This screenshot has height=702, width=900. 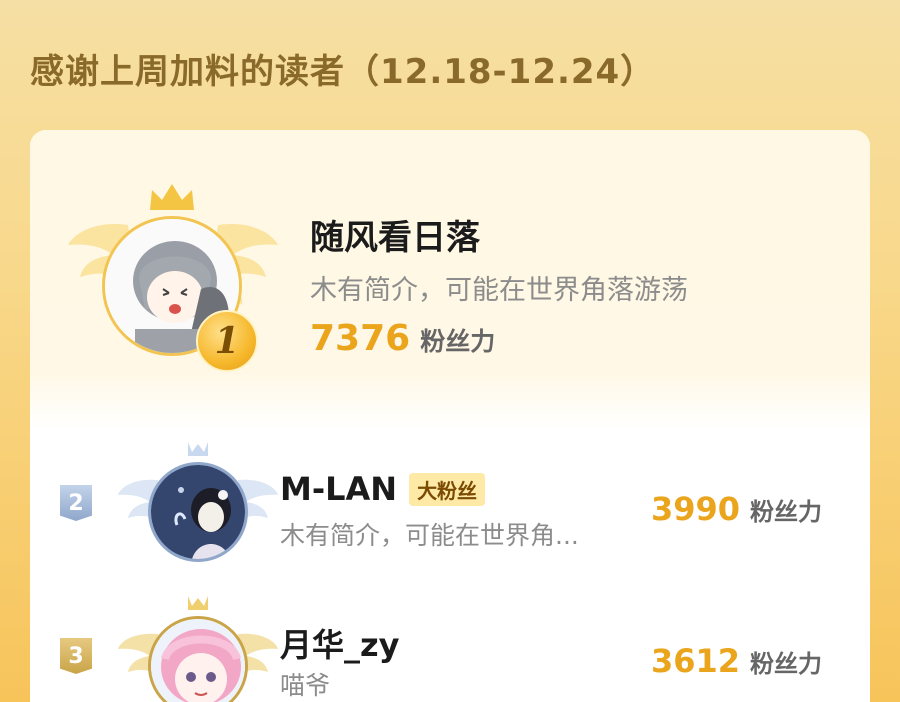 I want to click on reader-name-text: M-LAN, so click(x=339, y=489).